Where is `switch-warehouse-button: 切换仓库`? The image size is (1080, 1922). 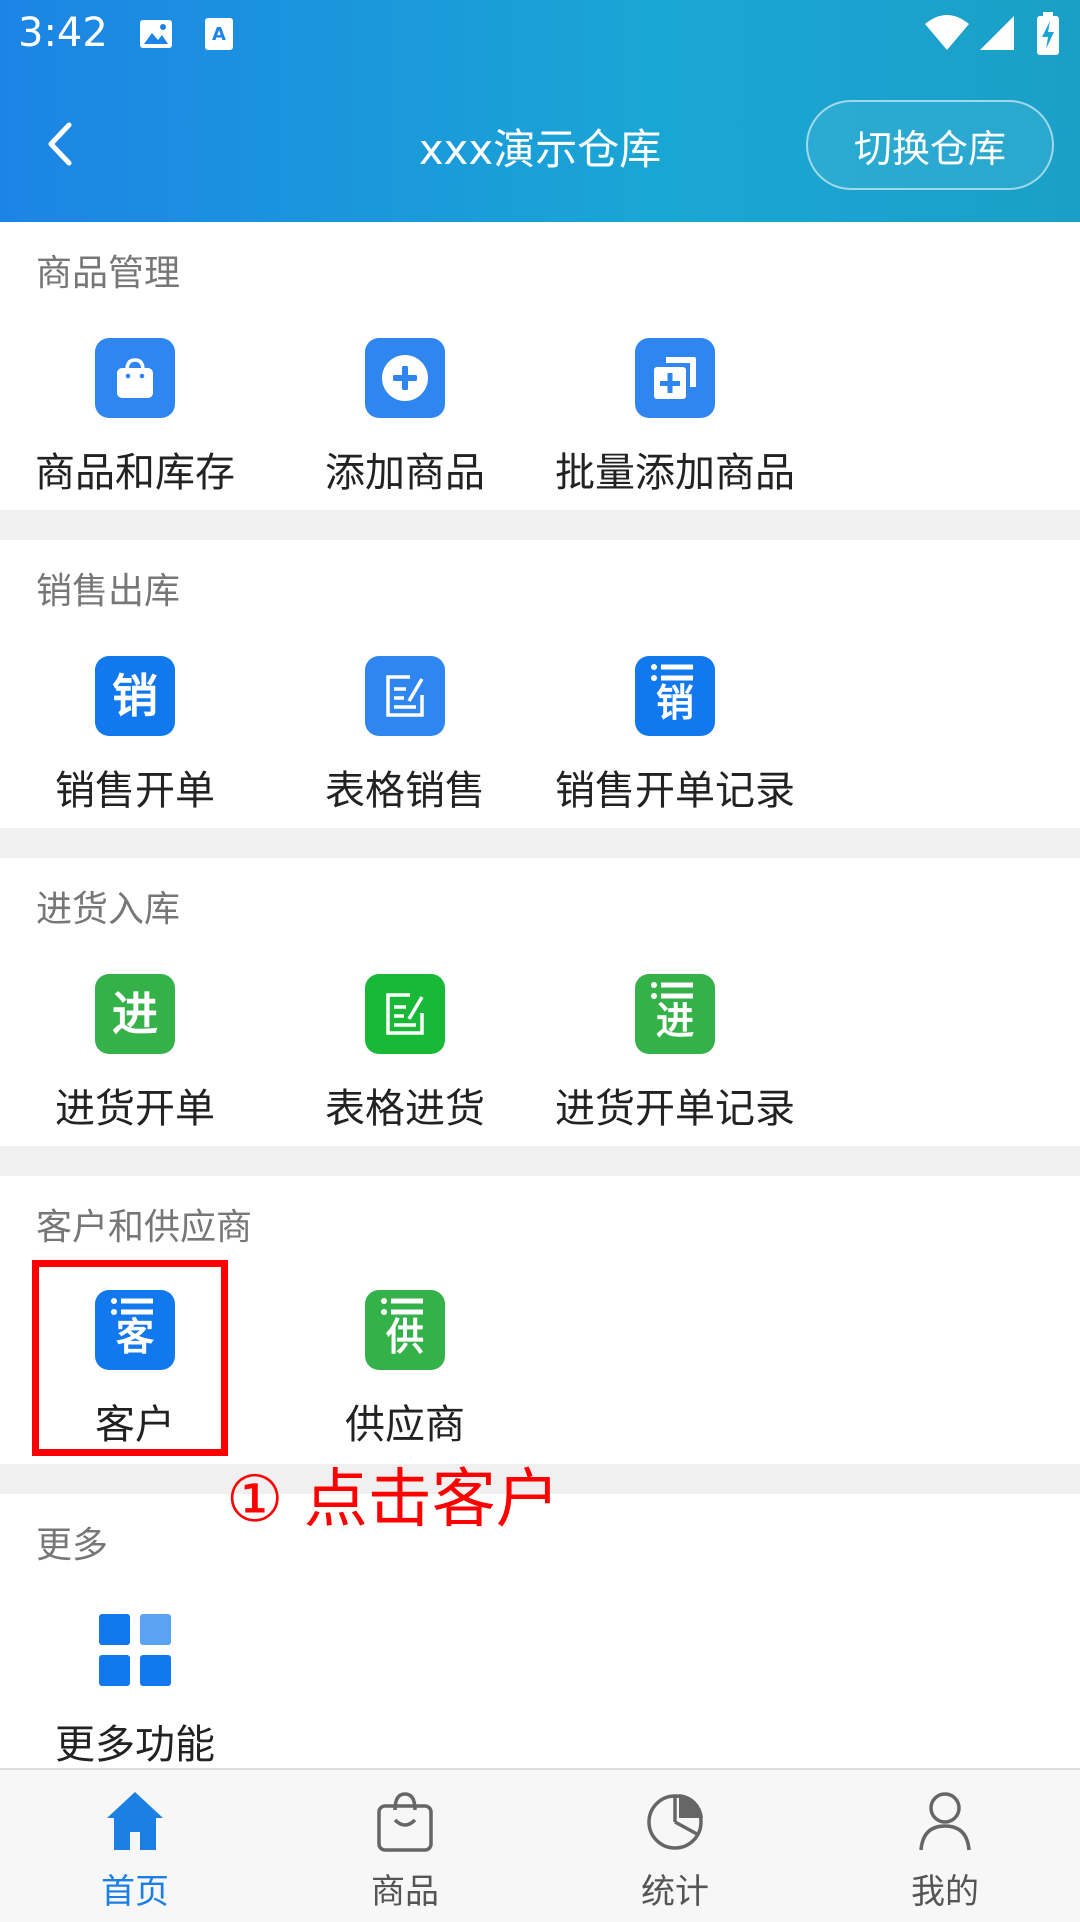
switch-warehouse-button: 切换仓库 is located at coordinates (930, 145).